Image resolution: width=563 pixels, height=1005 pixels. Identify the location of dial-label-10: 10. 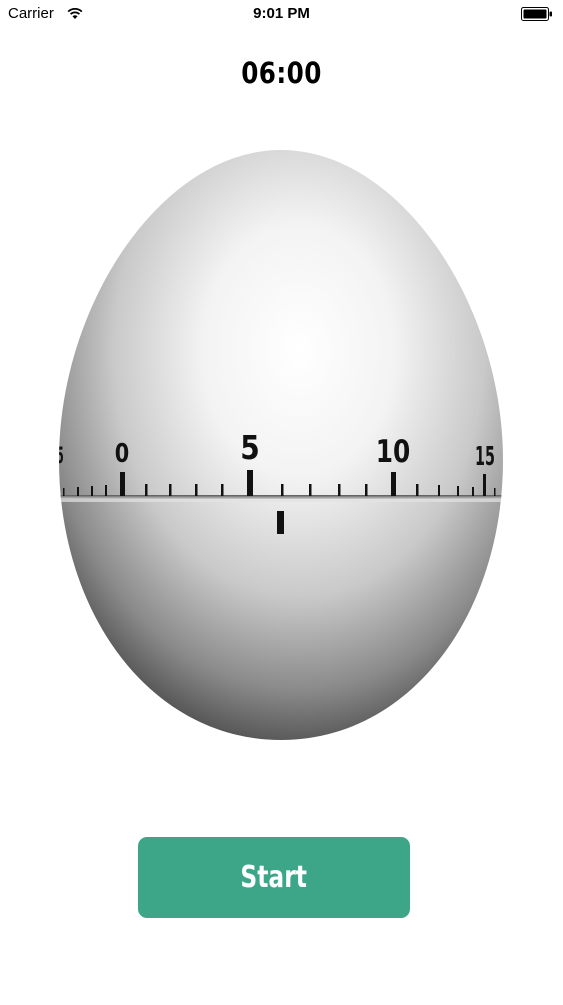
(393, 451).